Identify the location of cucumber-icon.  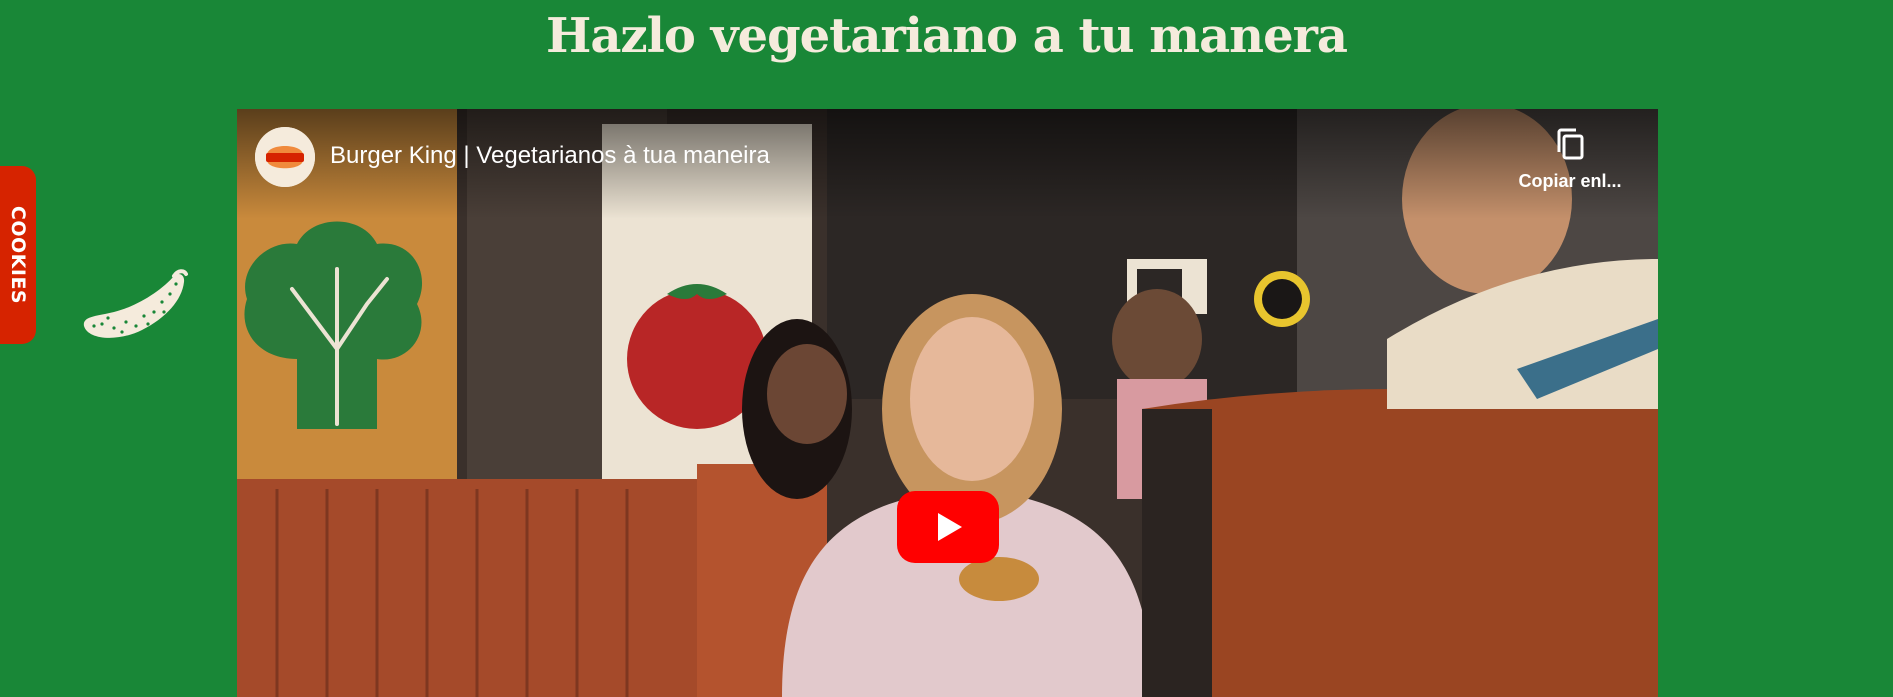
(135, 303).